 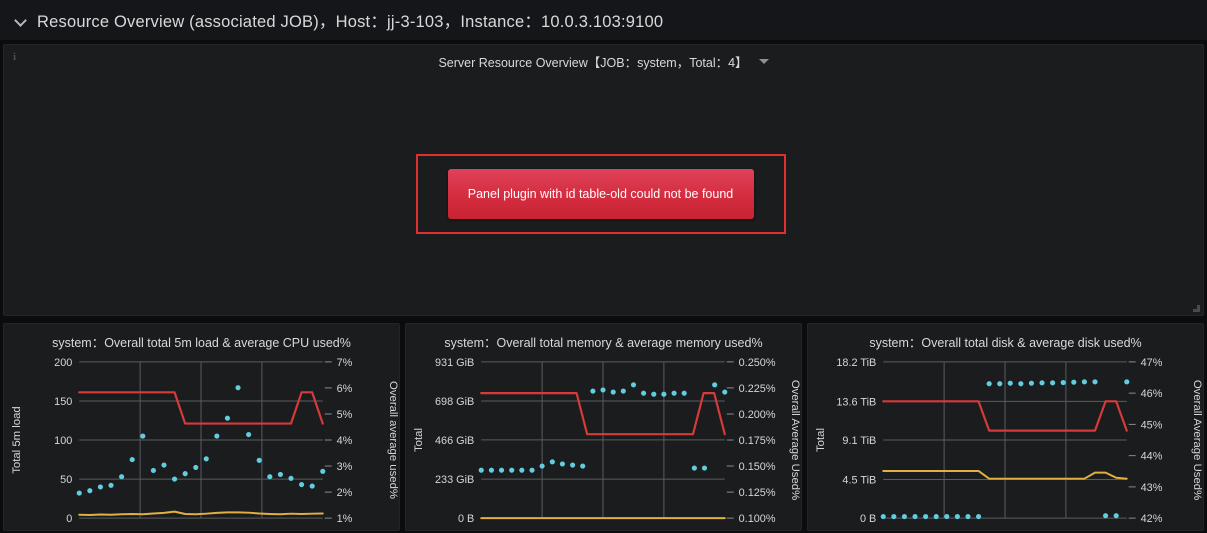 What do you see at coordinates (345, 467) in the screenshot?
I see `svg-text: 3%` at bounding box center [345, 467].